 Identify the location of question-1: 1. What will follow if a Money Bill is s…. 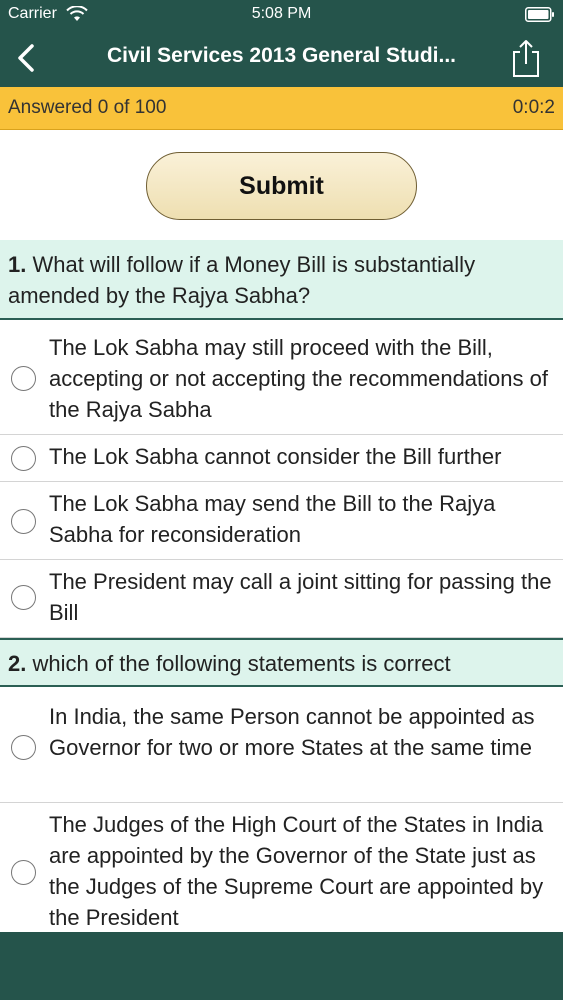
(281, 280).